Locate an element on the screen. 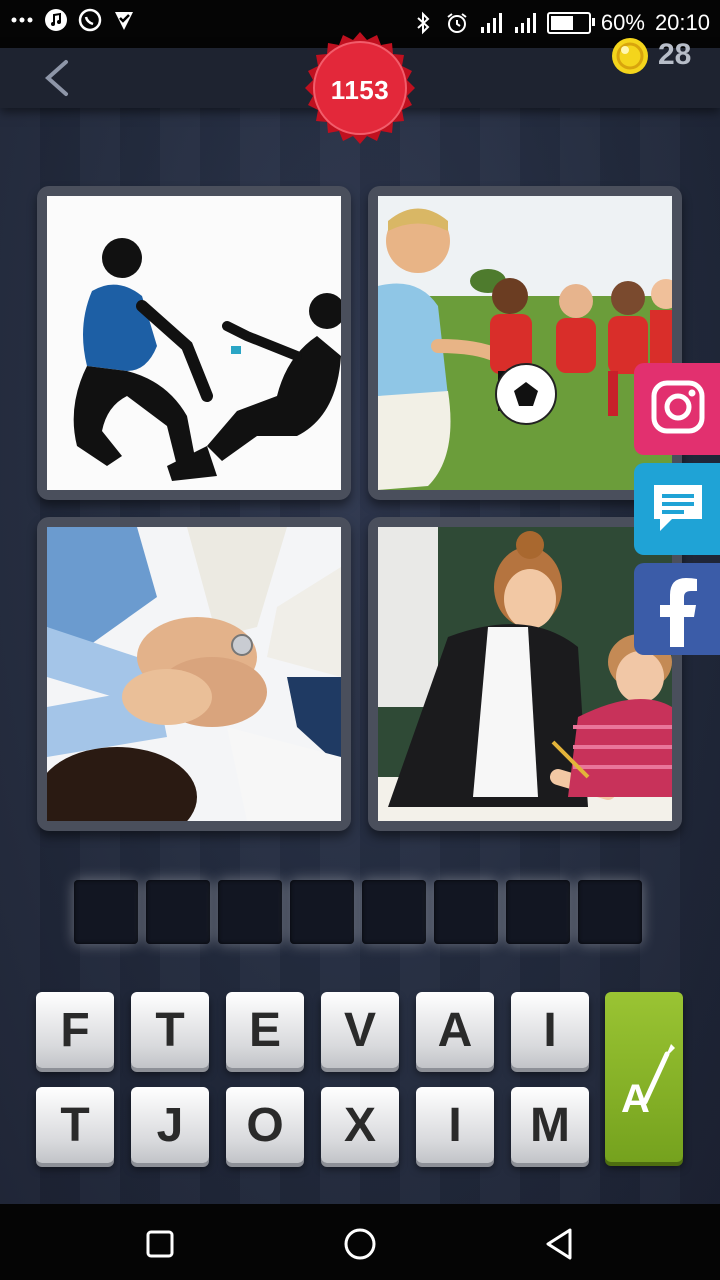  level-number: 1153 is located at coordinates (360, 89).